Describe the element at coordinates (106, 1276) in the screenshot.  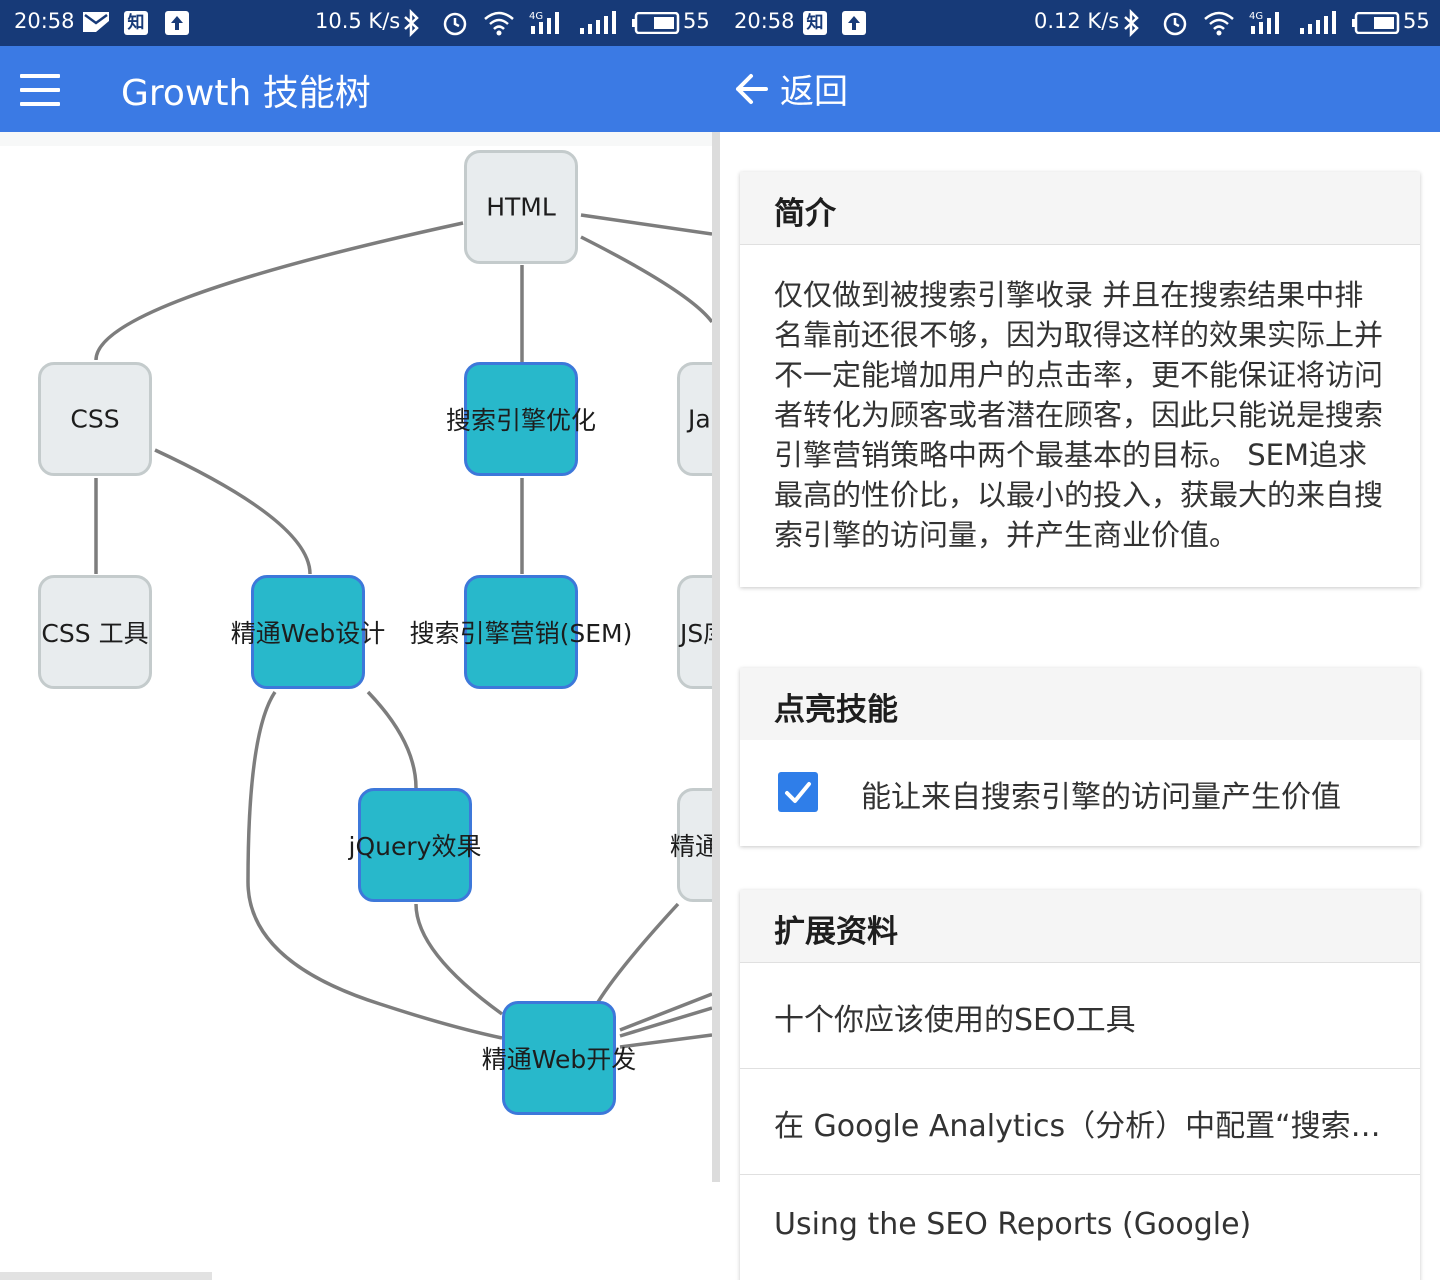
I see `horizontal-scrollbar` at that location.